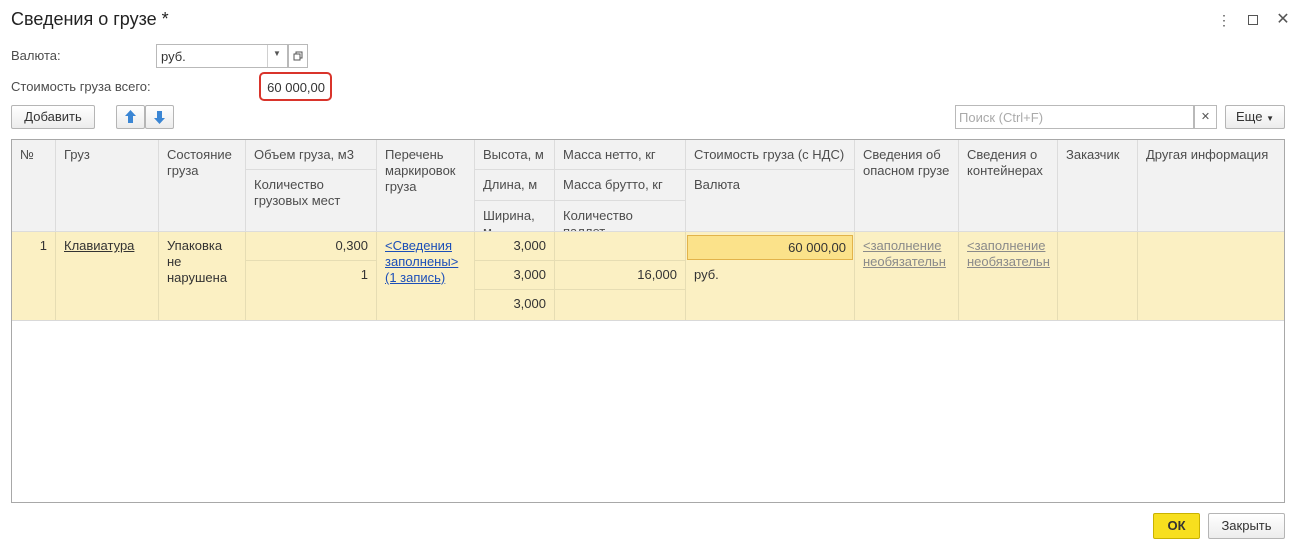 Image resolution: width=1303 pixels, height=549 pixels. I want to click on currency-label: Валюта:, so click(36, 55).